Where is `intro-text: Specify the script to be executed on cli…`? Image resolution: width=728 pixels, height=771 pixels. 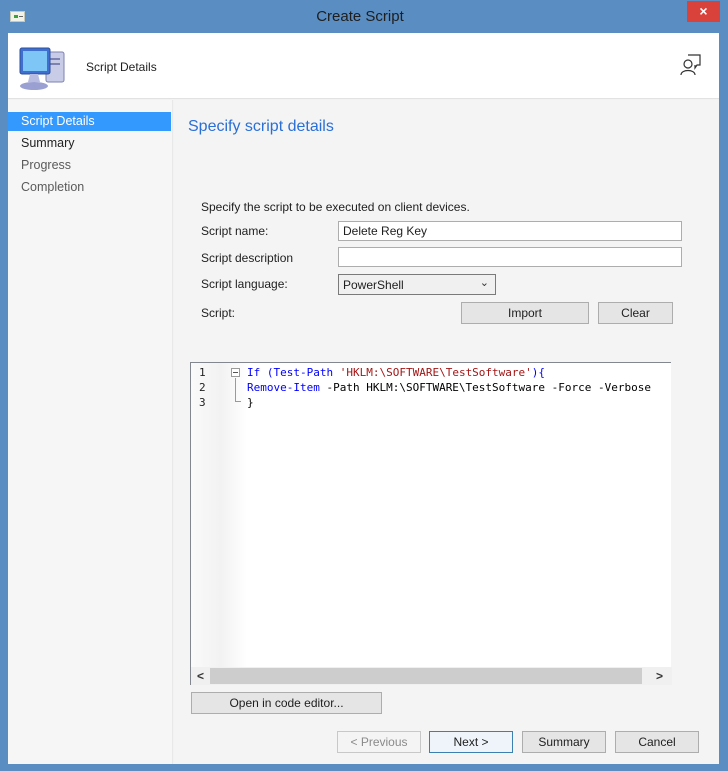
intro-text: Specify the script to be executed on cli… is located at coordinates (335, 207).